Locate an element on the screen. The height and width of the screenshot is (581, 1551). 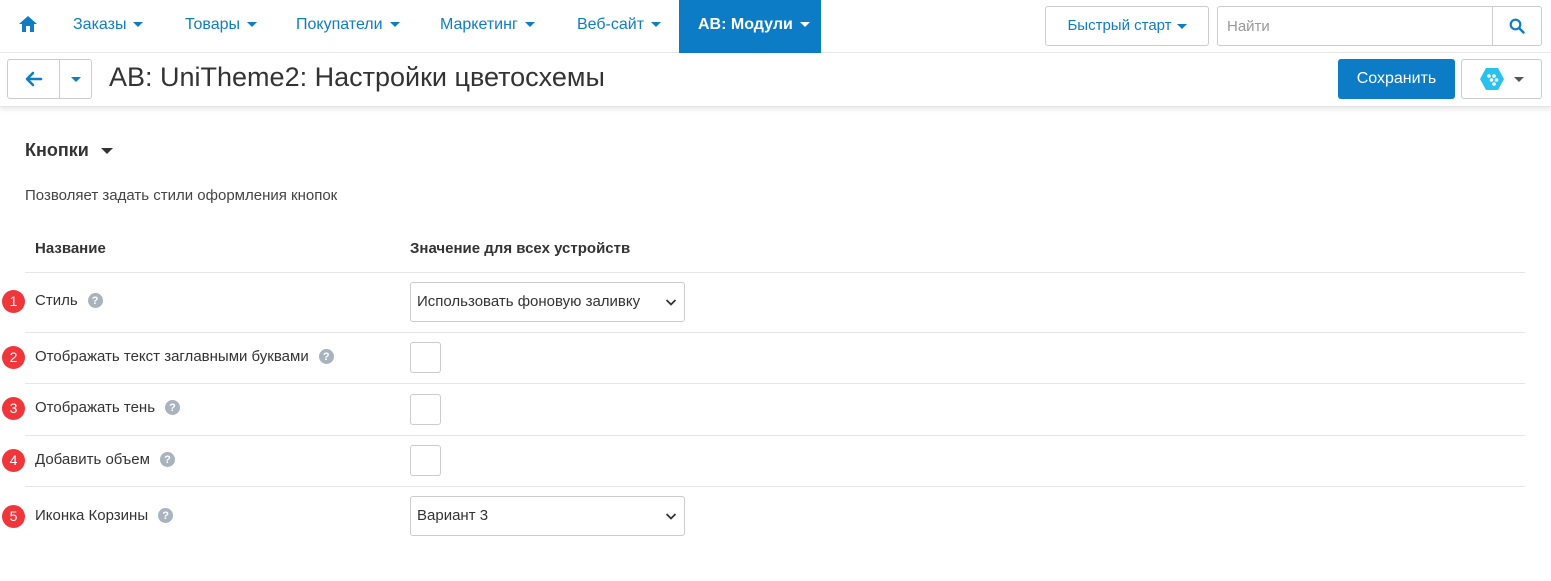
setting-label-text: Добавить объем is located at coordinates (92, 459).